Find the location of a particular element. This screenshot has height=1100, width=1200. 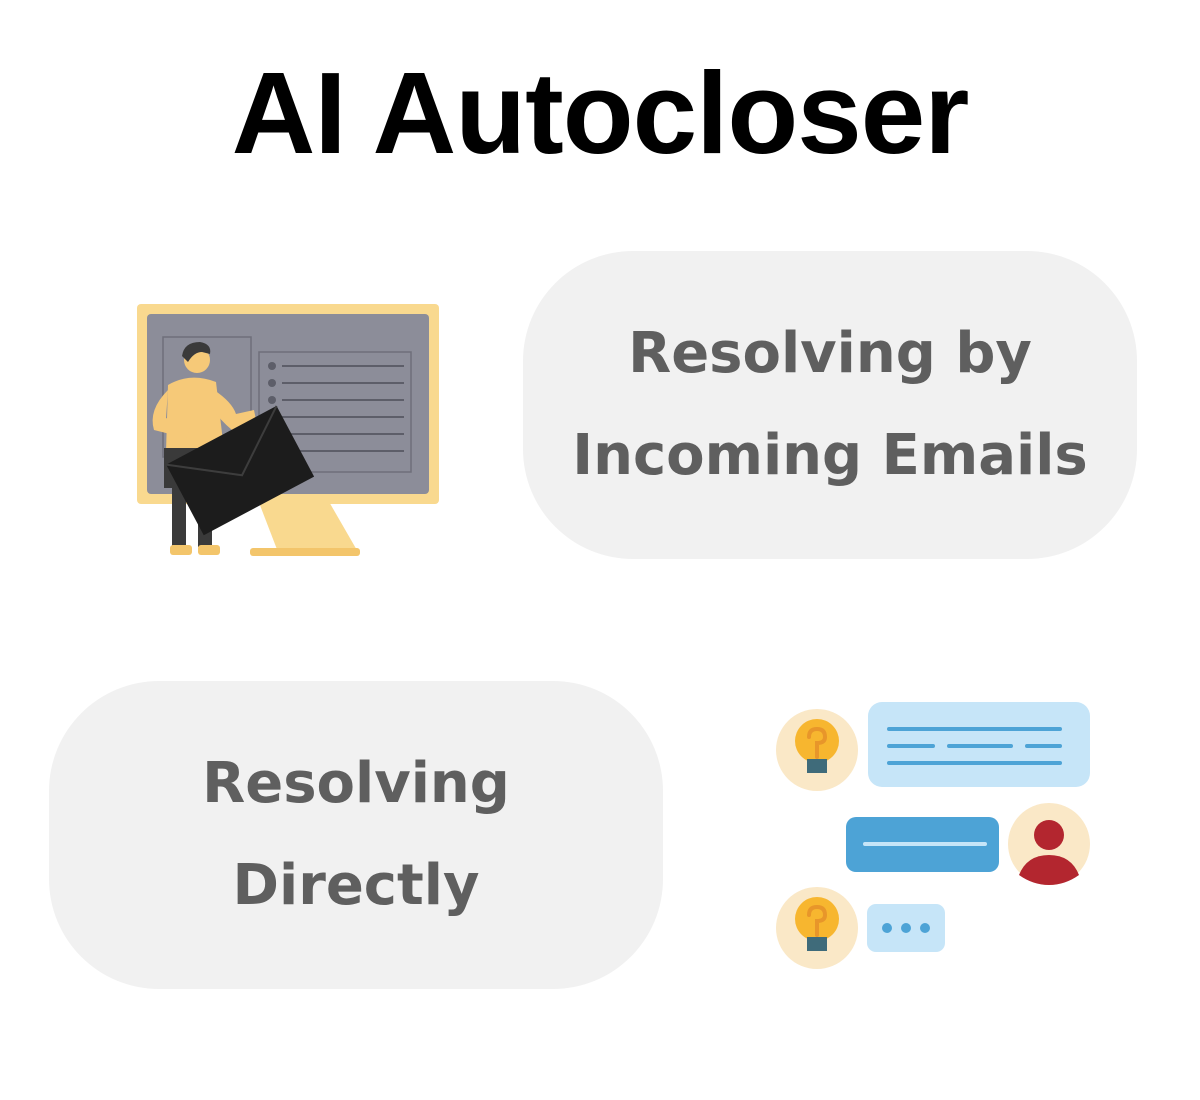

card-line: Incoming Emails is located at coordinates (830, 455).